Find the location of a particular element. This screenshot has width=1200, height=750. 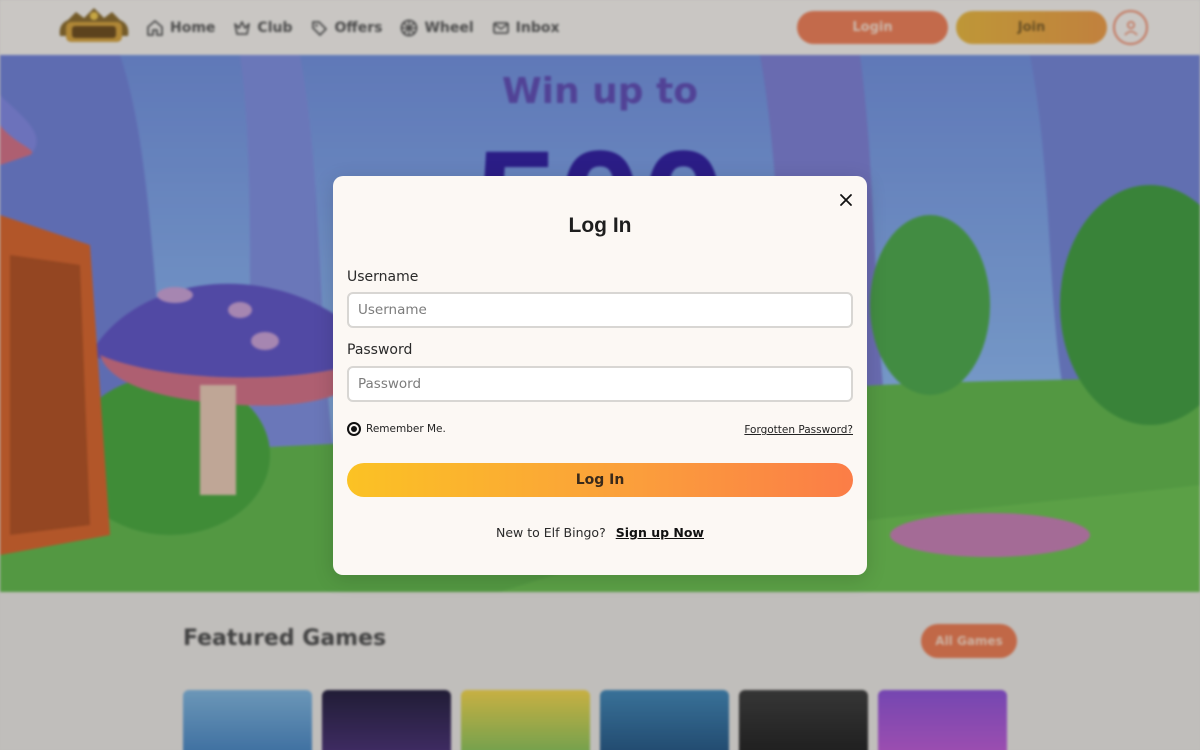

signup-row: New to Elf Bingo? Sign up Now is located at coordinates (600, 532).